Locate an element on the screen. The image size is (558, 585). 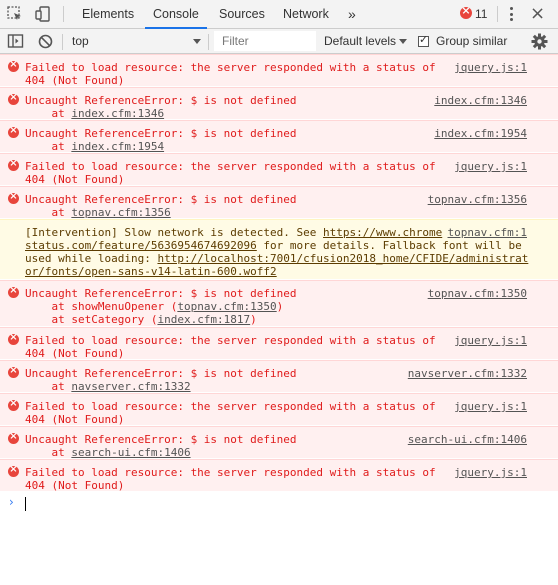
tab-console: Console is located at coordinates (176, 14).